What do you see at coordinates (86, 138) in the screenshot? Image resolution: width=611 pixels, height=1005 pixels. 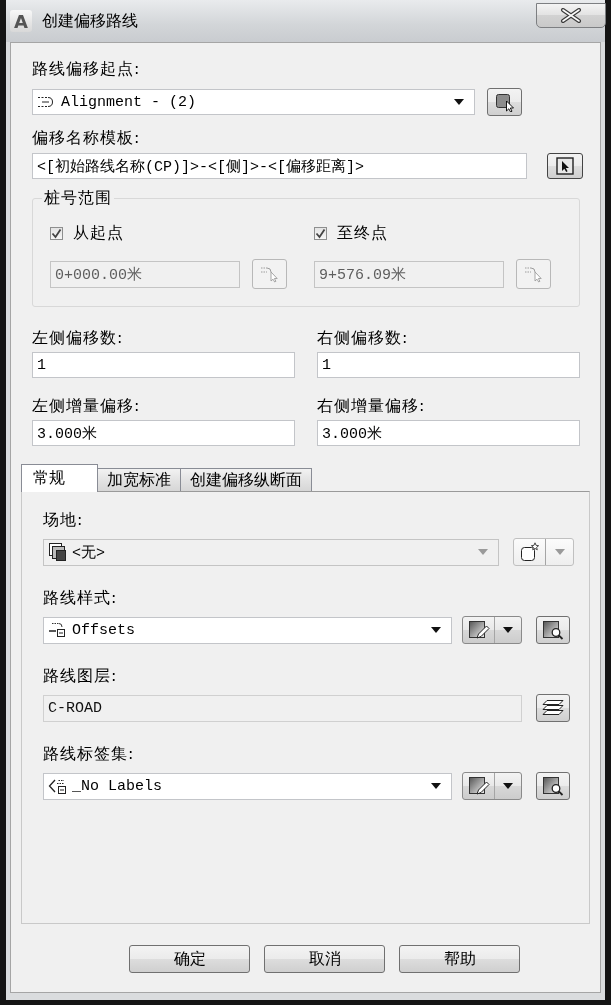 I see `field-label: 偏移名称模板:` at bounding box center [86, 138].